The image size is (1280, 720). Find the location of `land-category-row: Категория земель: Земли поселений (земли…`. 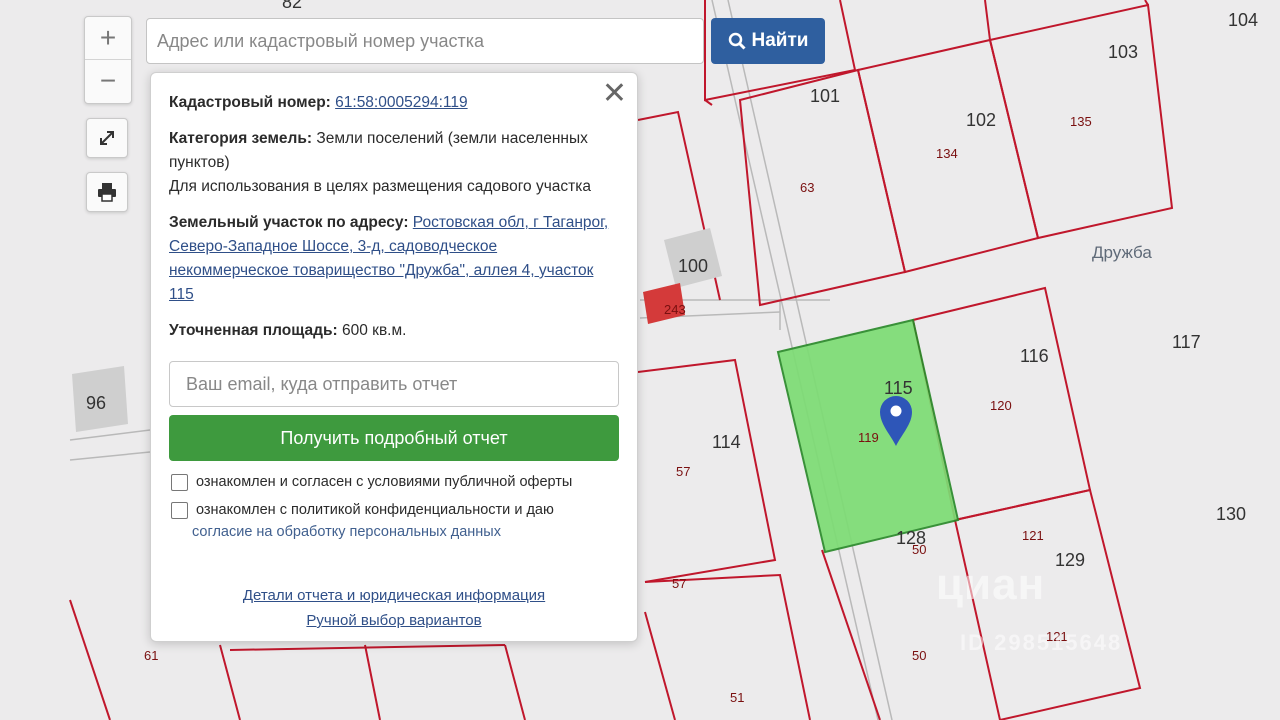

land-category-row: Категория земель: Земли поселений (земли… is located at coordinates (394, 163).